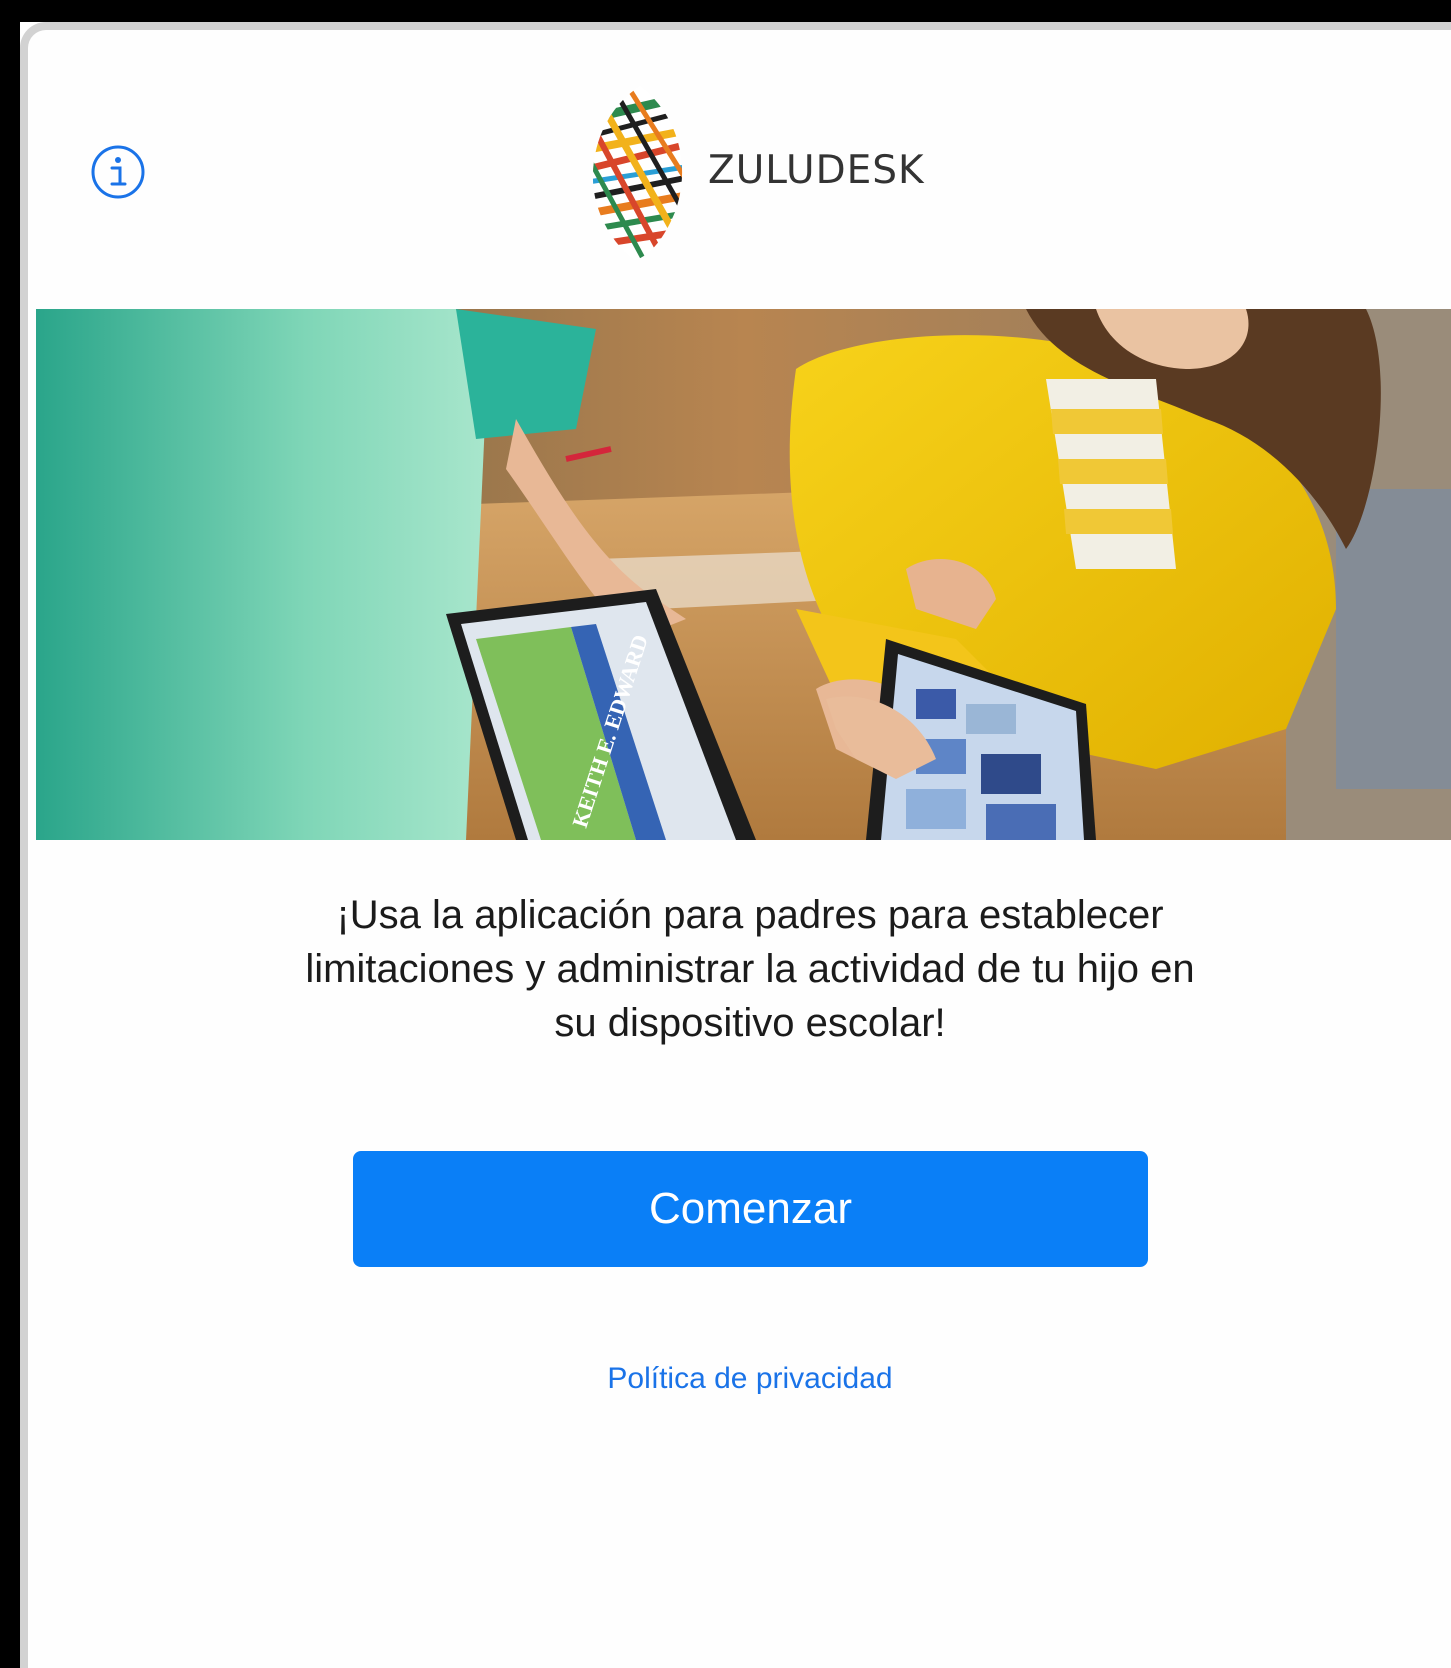  I want to click on screen-border-left, so click(10, 834).